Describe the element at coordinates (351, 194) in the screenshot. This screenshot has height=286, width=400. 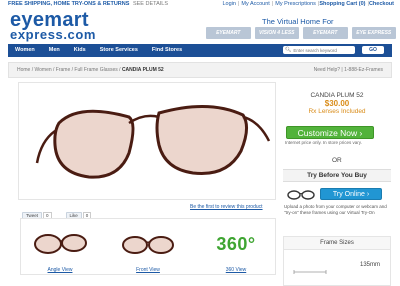
I see `try-online-button: Try Online ›` at that location.